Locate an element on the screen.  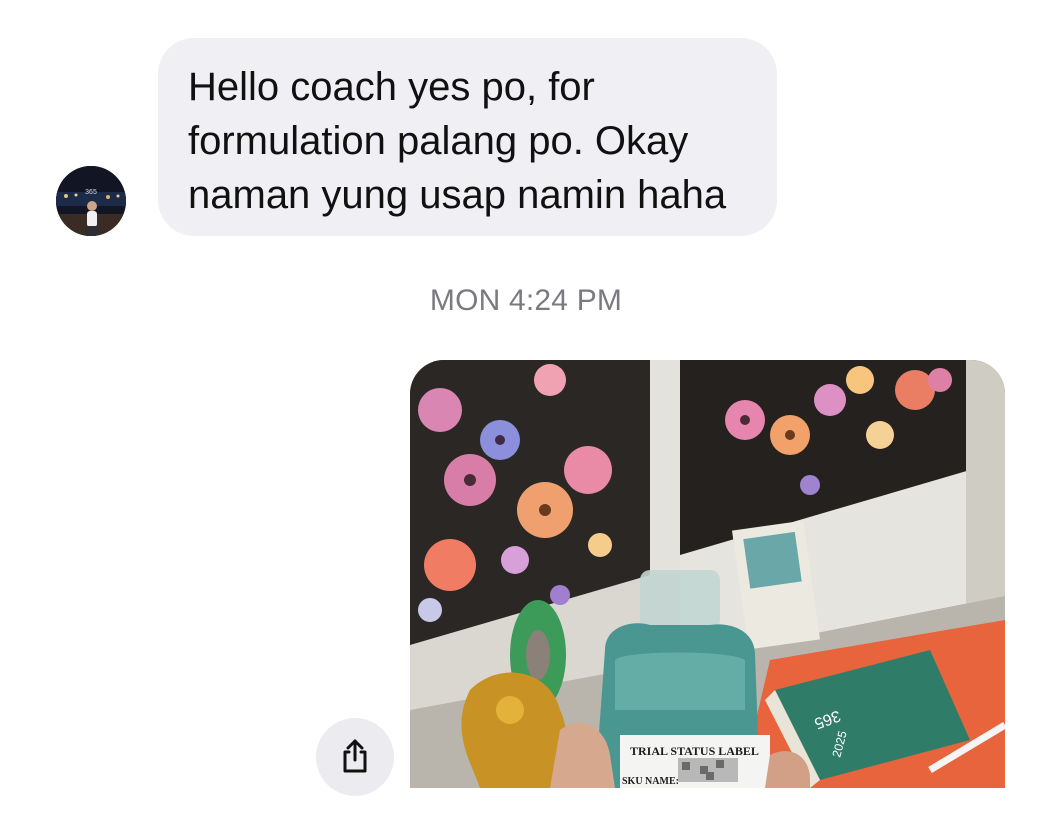
bottle-label-sku: SKU NAME: is located at coordinates (650, 781).